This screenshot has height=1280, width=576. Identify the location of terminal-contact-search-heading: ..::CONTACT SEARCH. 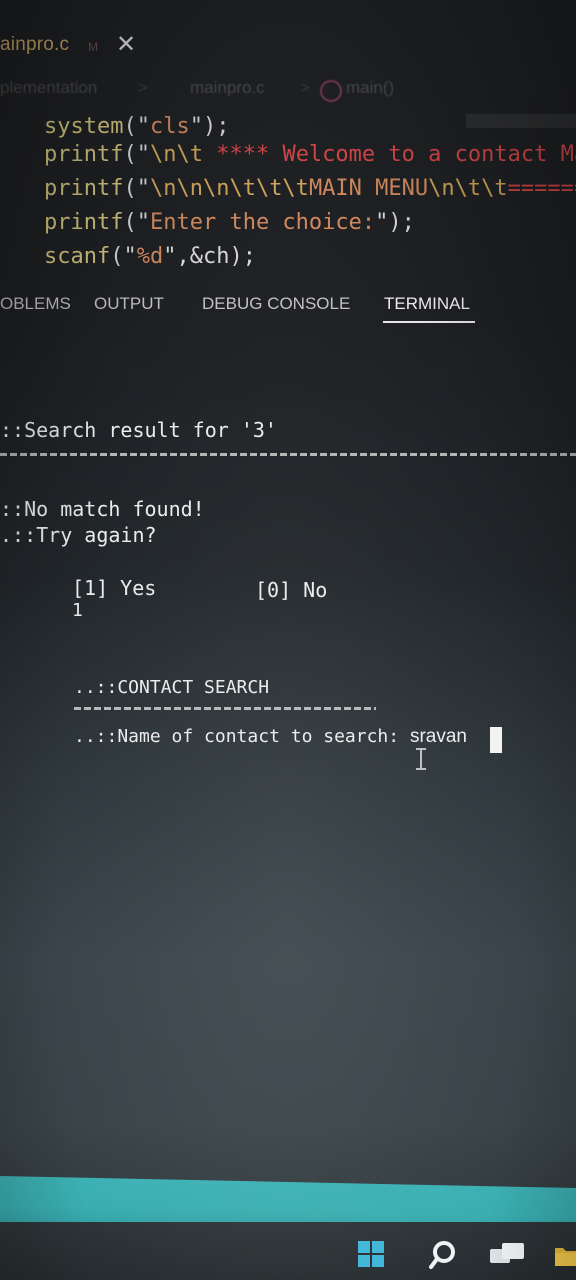
(172, 687).